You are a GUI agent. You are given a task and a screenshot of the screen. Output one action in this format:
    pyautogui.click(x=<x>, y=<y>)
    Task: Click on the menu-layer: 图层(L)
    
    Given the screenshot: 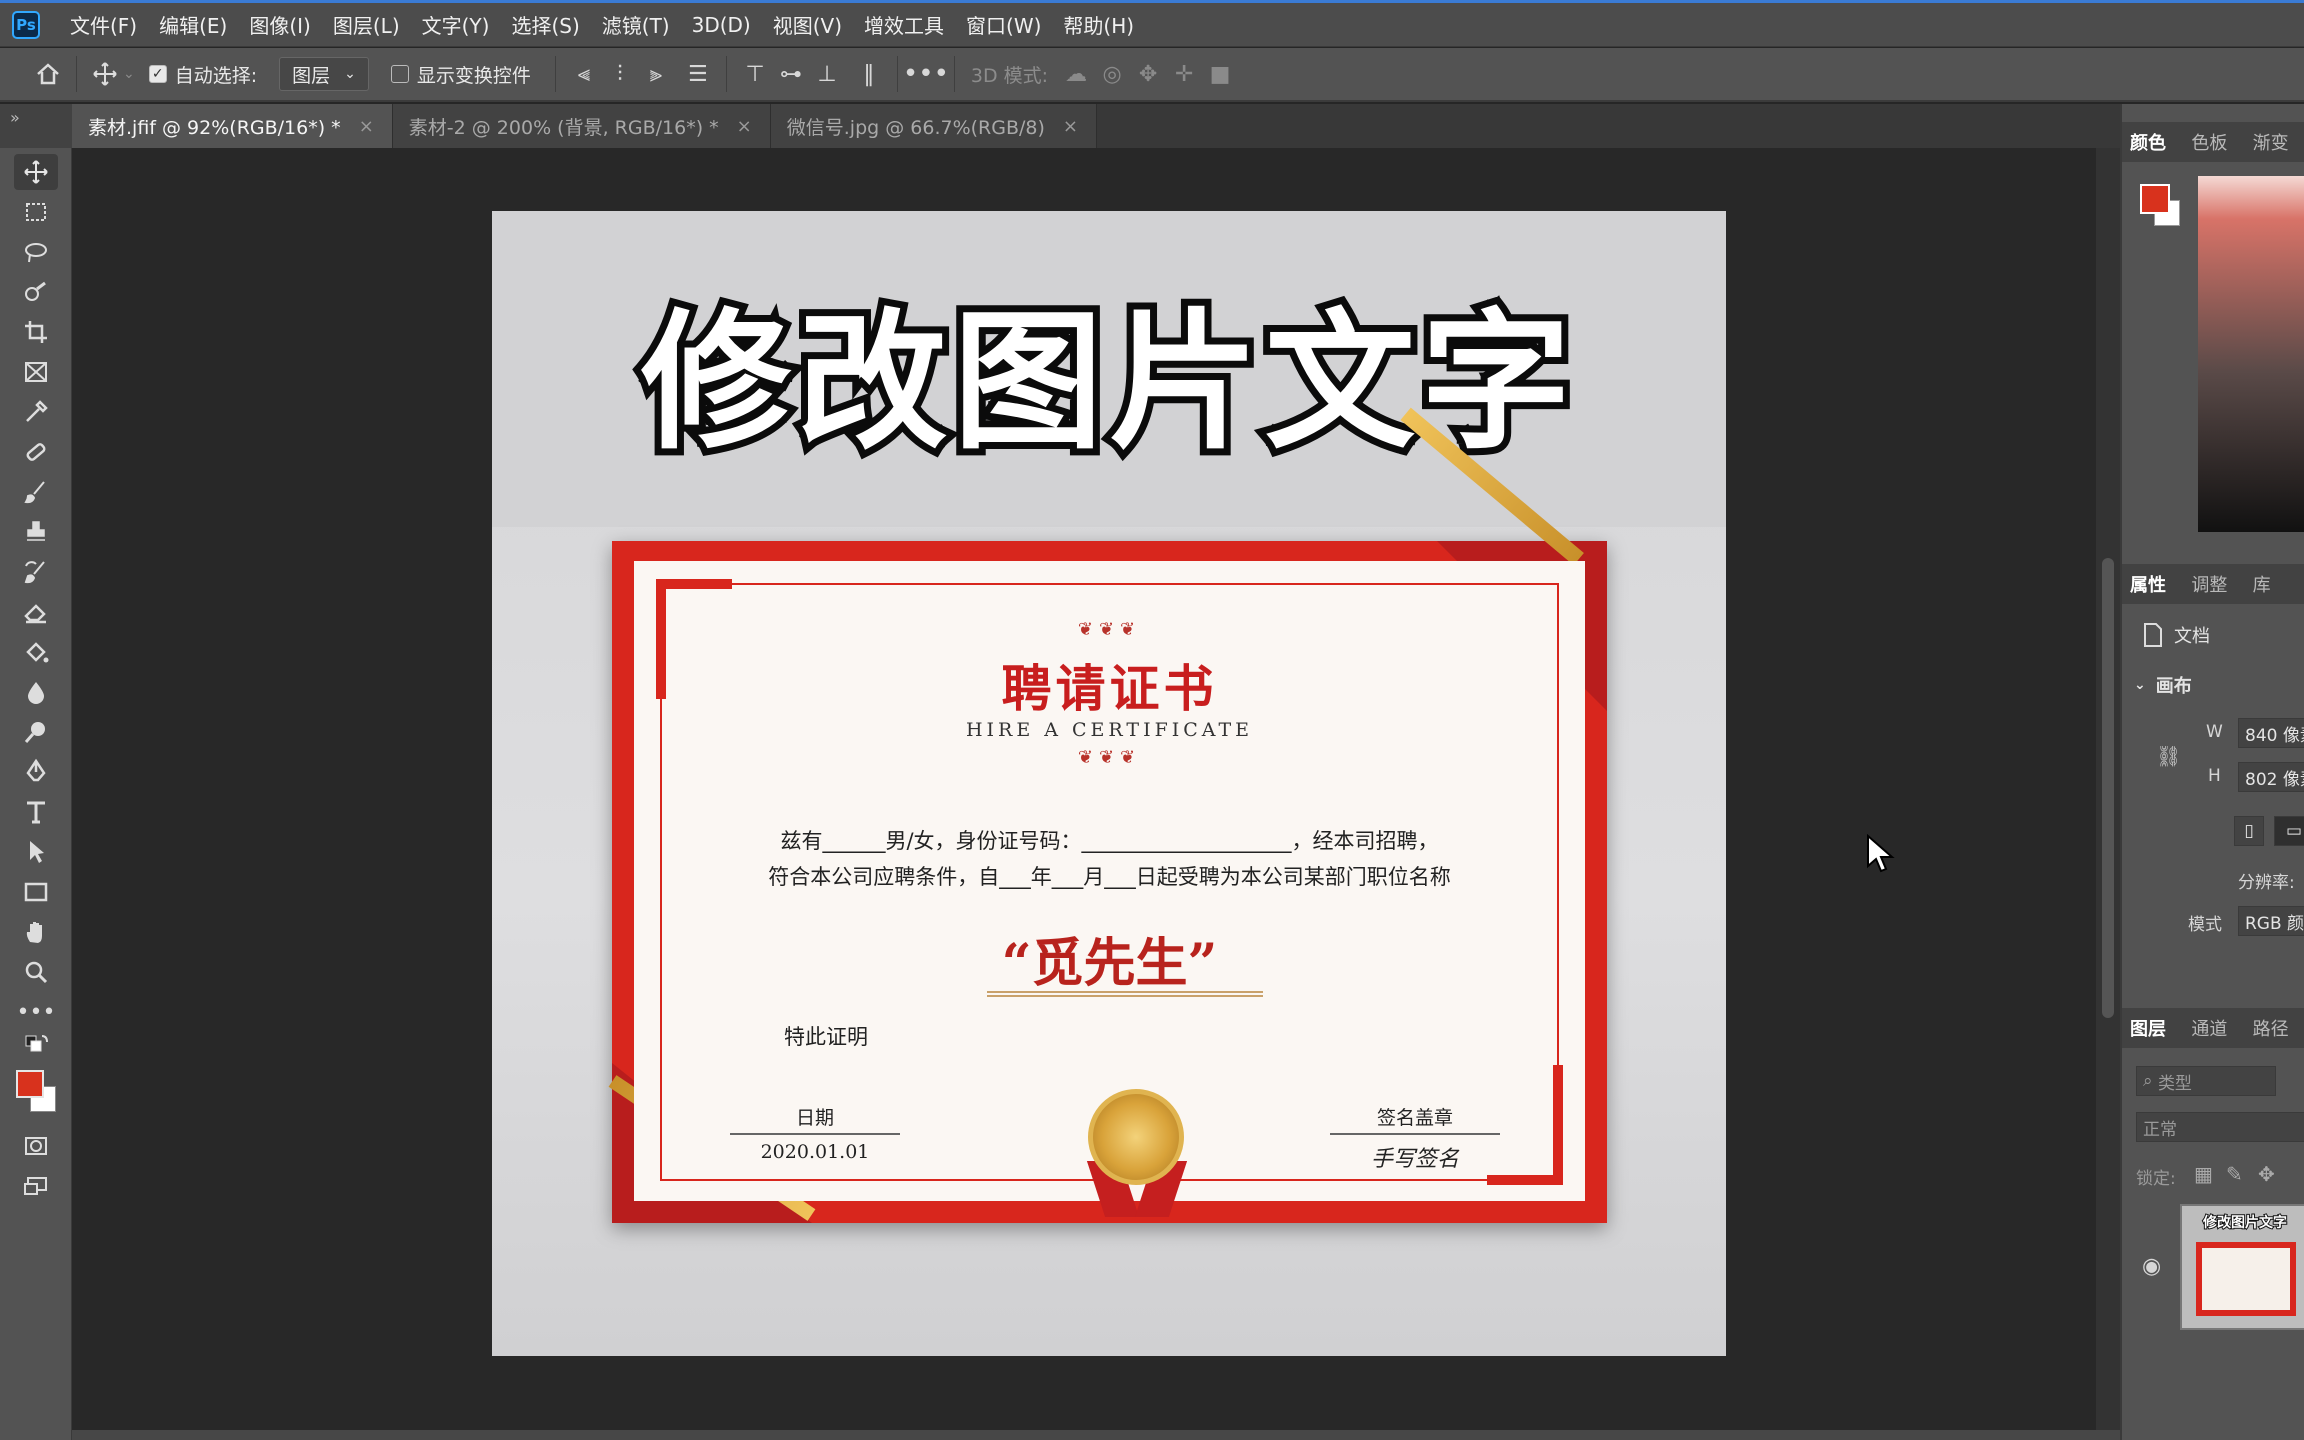 What is the action you would take?
    pyautogui.click(x=366, y=24)
    